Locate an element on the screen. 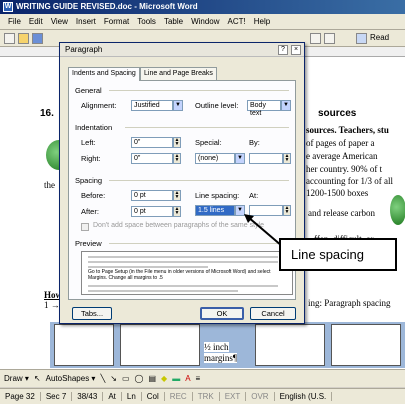  doc-line: of pages of paper a is located at coordinates (340, 143).